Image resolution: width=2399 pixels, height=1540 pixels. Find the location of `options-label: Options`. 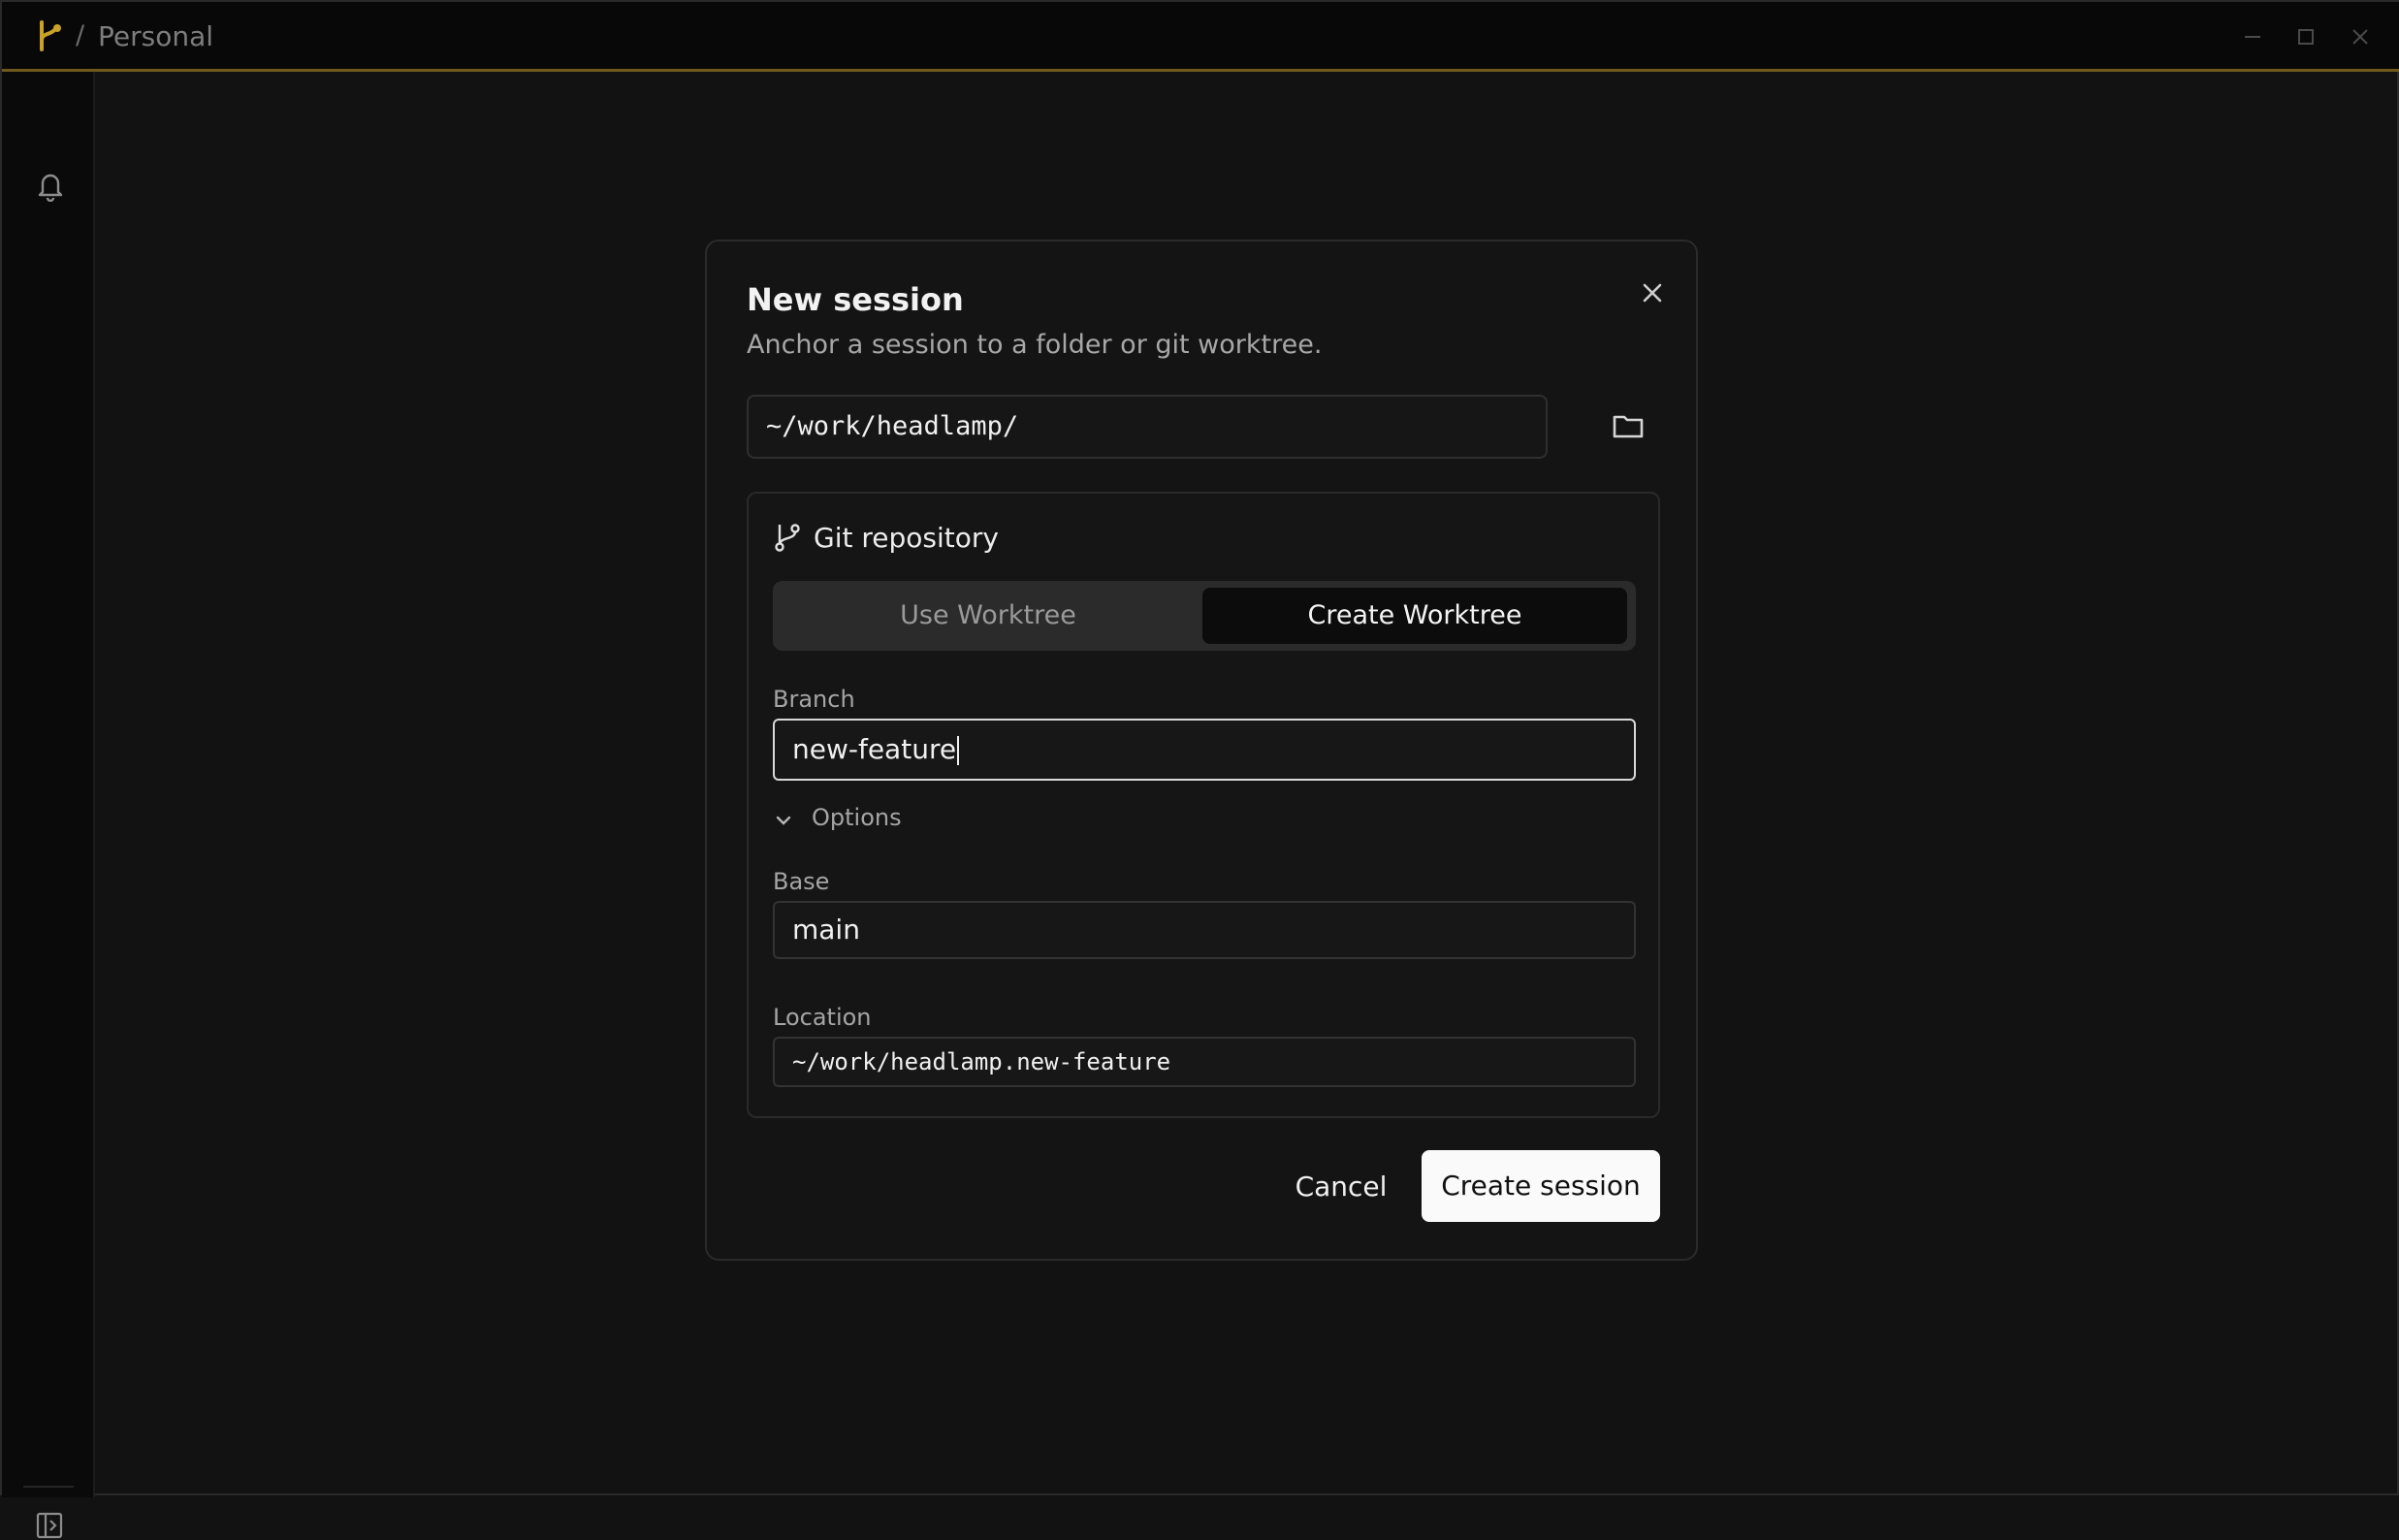

options-label: Options is located at coordinates (857, 817).